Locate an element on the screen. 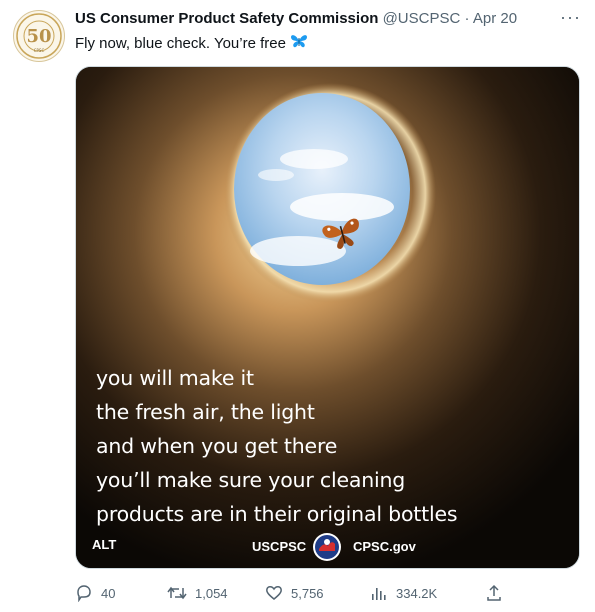  retweet-icon is located at coordinates (177, 593).